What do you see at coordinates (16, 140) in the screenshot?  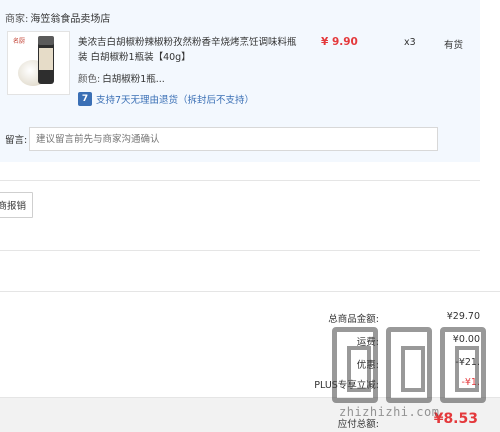 I see `remark-label: 留言:` at bounding box center [16, 140].